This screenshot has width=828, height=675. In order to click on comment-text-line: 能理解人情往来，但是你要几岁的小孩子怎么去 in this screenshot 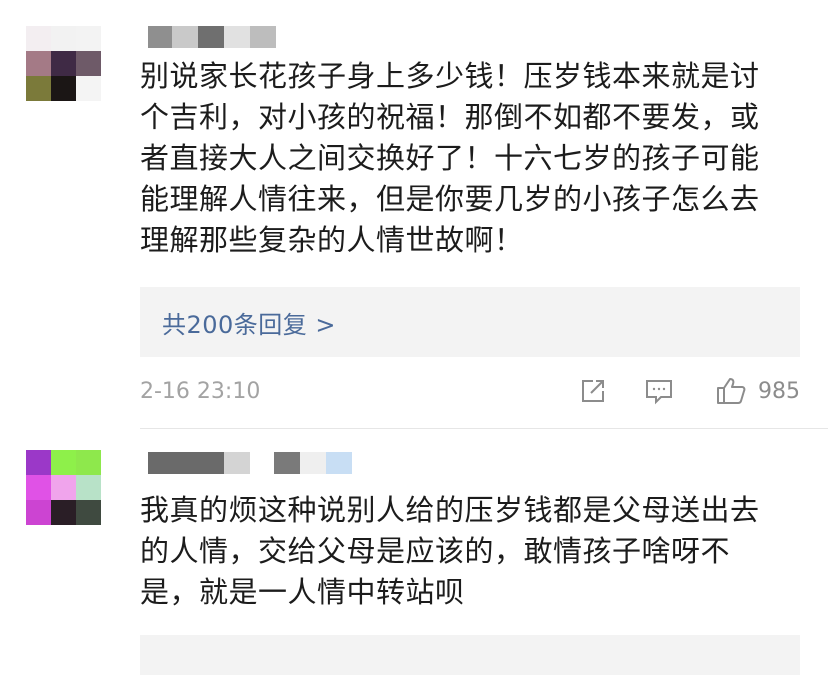, I will do `click(450, 199)`.